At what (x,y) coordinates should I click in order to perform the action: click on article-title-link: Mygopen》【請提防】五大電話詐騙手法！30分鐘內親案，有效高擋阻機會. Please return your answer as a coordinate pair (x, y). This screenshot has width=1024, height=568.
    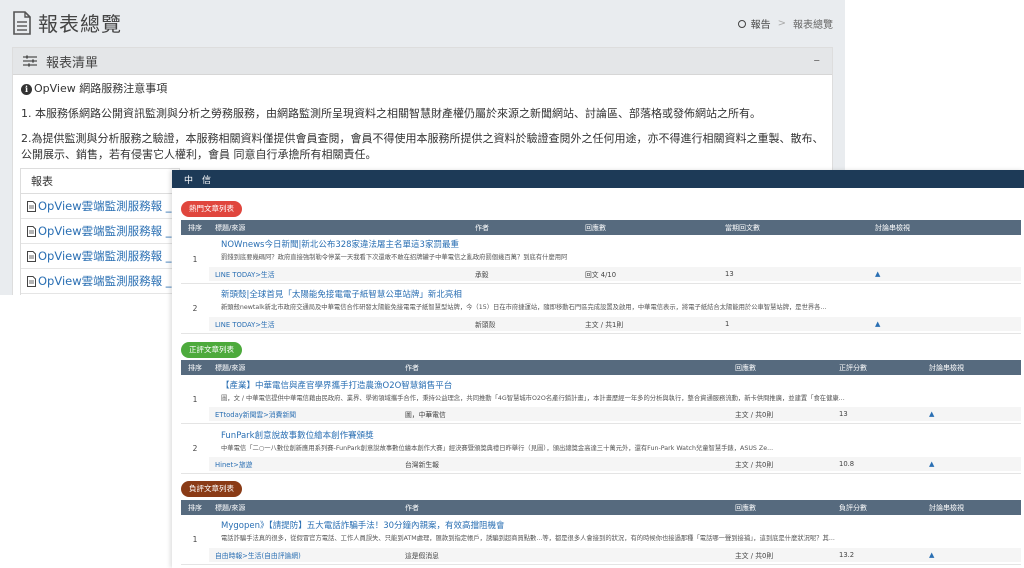
    Looking at the image, I should click on (363, 525).